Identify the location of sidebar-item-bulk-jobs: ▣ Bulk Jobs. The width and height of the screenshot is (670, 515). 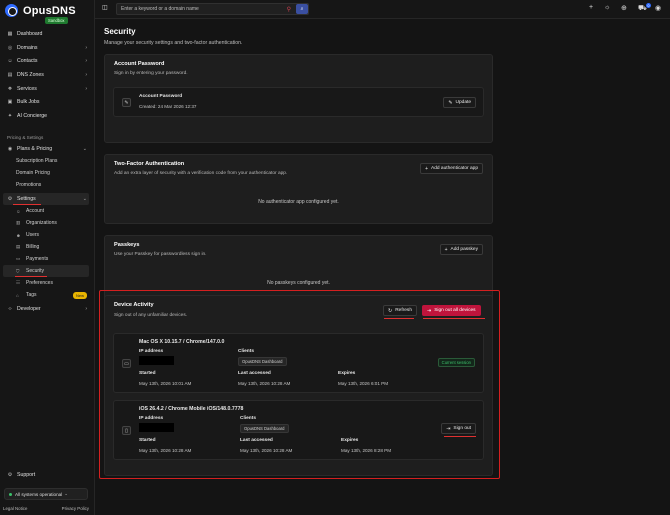
(46, 102).